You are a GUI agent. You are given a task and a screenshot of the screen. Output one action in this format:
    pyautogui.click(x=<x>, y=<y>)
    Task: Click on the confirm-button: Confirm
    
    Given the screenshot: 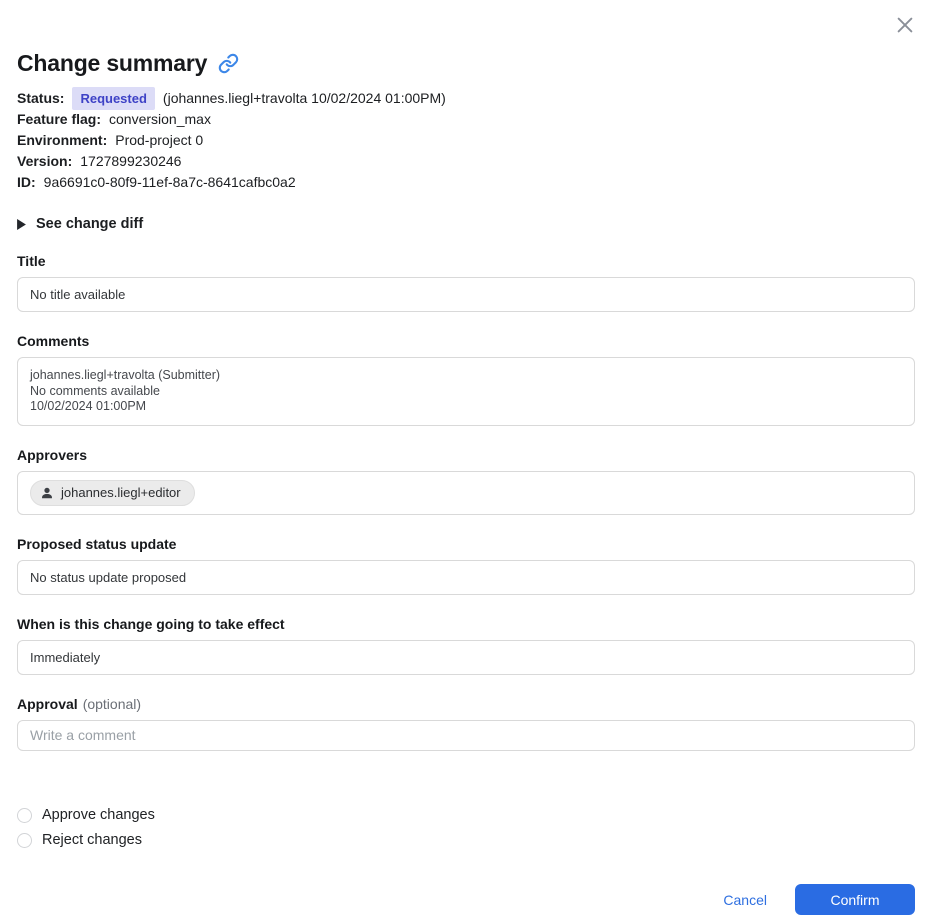 What is the action you would take?
    pyautogui.click(x=855, y=899)
    